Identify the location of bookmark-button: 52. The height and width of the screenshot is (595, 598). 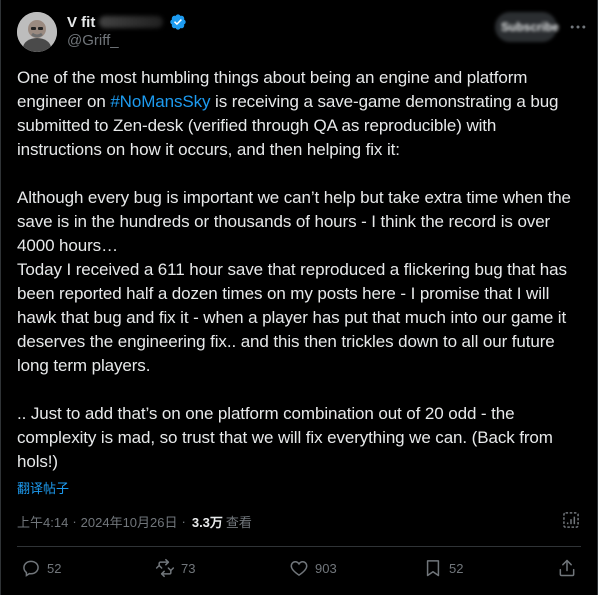
(443, 568).